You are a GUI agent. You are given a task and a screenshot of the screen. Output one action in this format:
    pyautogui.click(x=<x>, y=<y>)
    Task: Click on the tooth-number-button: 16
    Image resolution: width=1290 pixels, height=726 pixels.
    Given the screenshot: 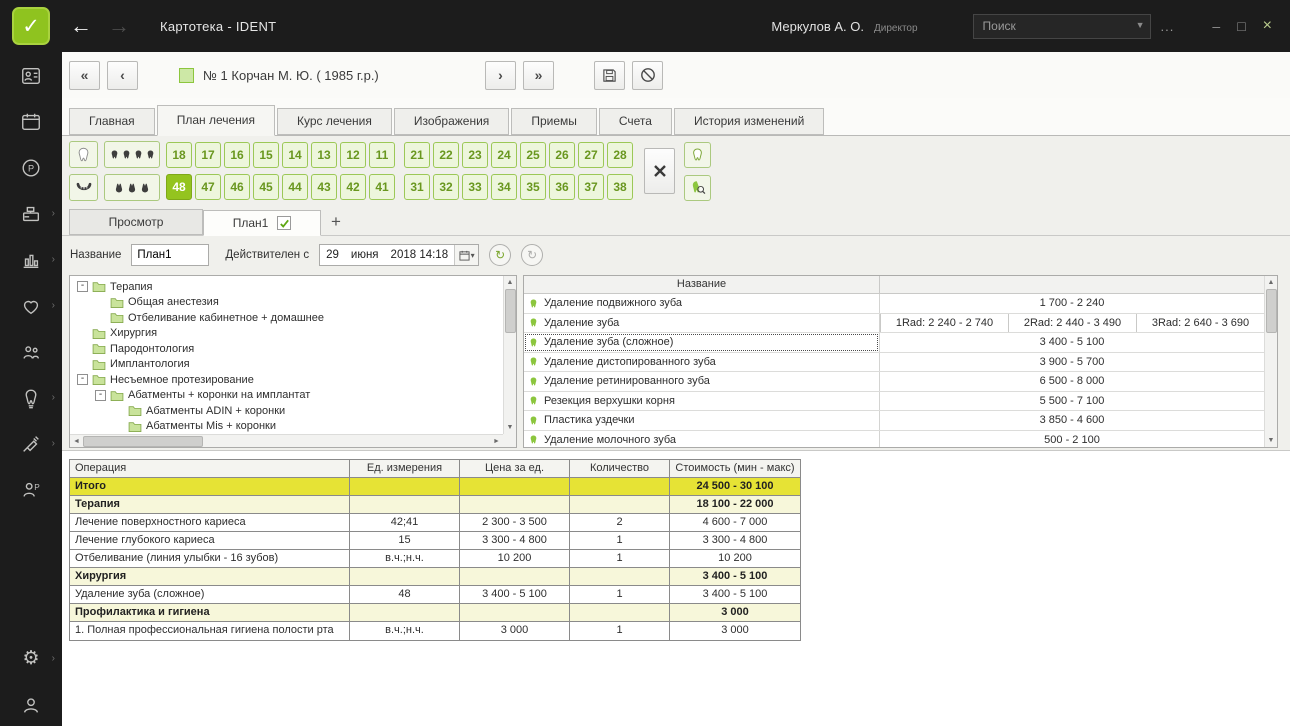 What is the action you would take?
    pyautogui.click(x=237, y=155)
    